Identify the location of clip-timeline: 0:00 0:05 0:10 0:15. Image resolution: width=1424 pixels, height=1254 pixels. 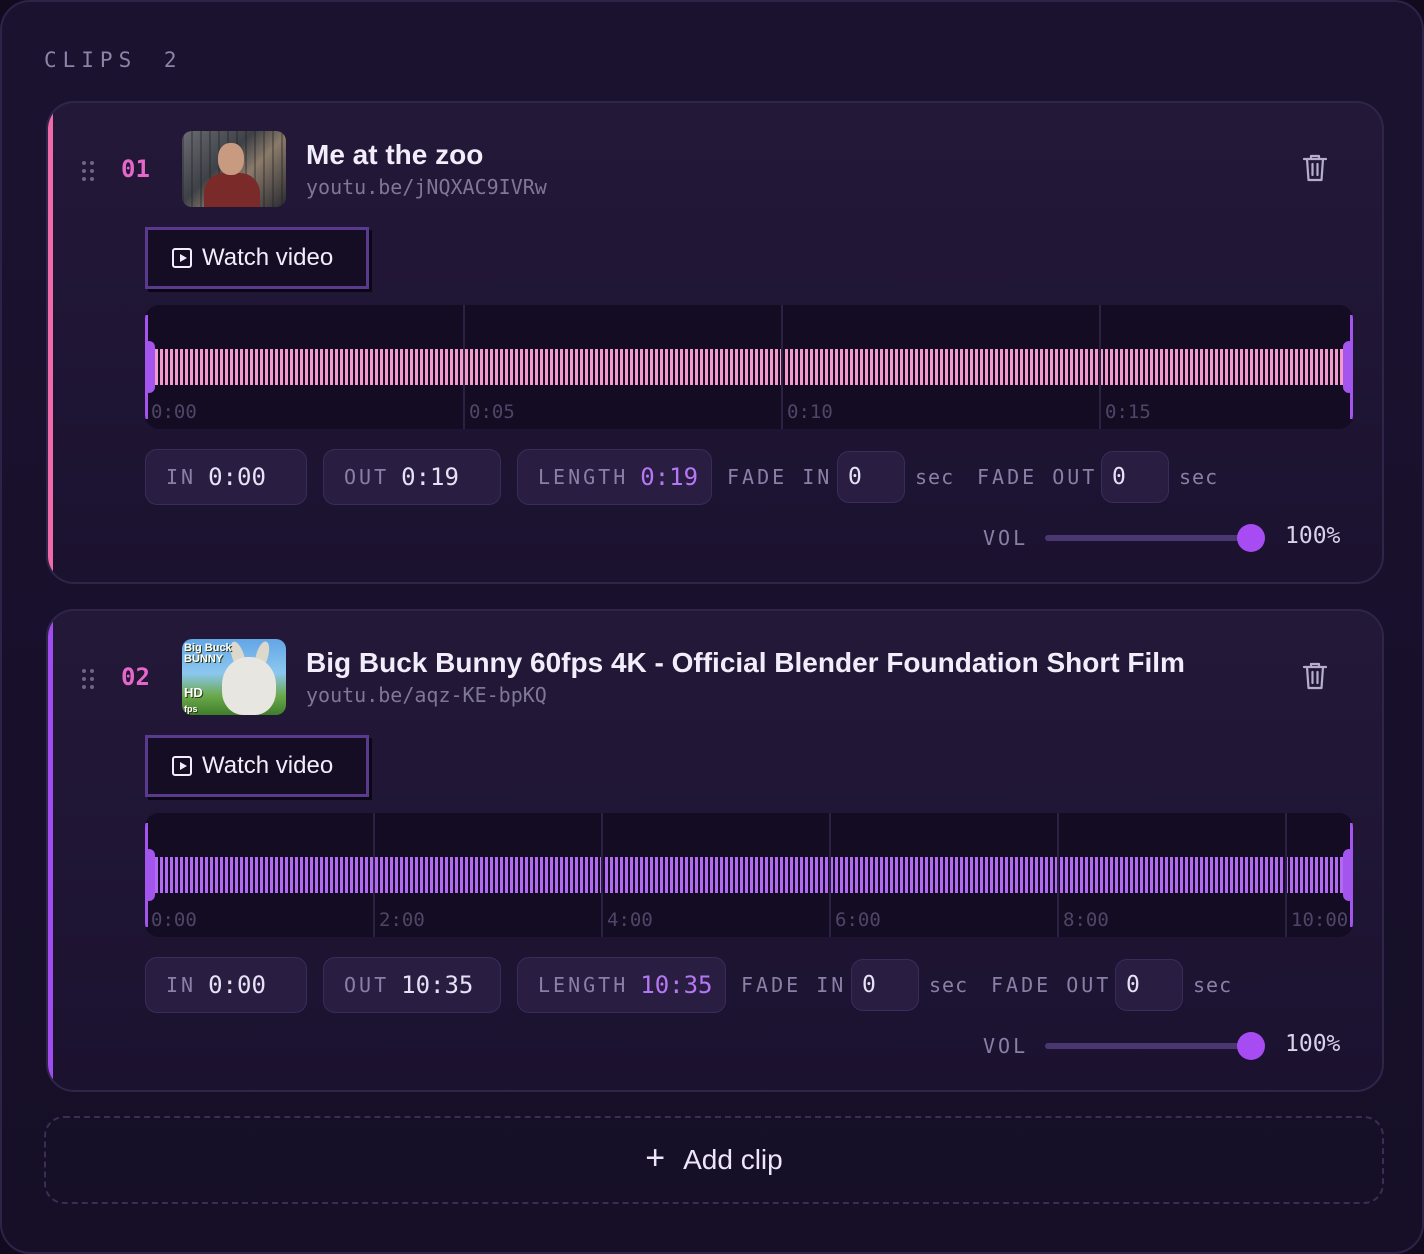
(749, 367).